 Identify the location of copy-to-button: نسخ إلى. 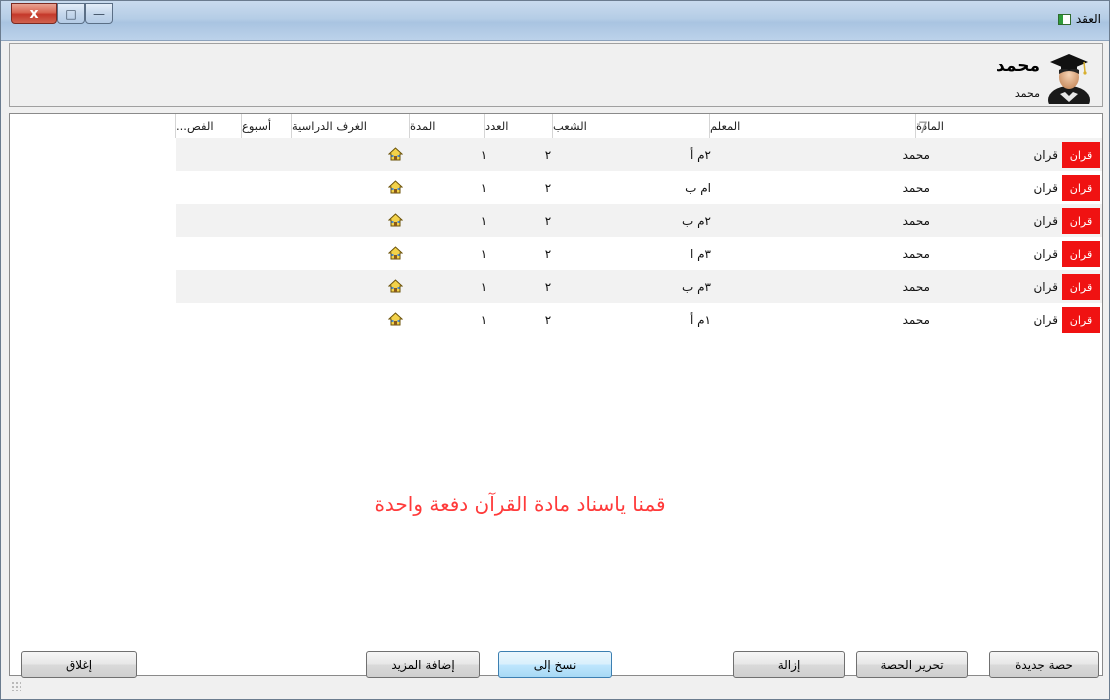
(555, 664).